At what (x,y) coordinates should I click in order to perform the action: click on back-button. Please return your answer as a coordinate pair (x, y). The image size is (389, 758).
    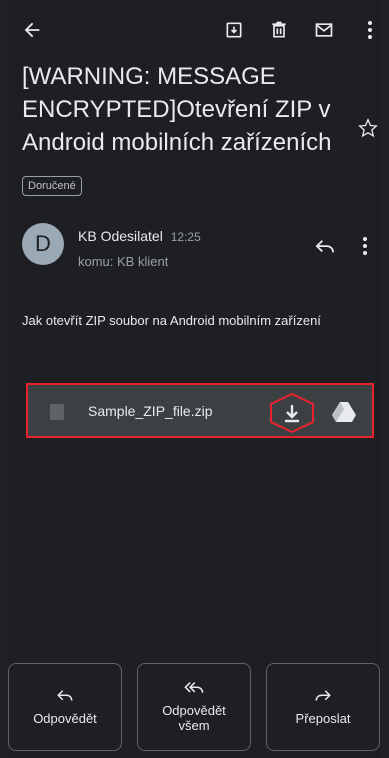
    Looking at the image, I should click on (32, 30).